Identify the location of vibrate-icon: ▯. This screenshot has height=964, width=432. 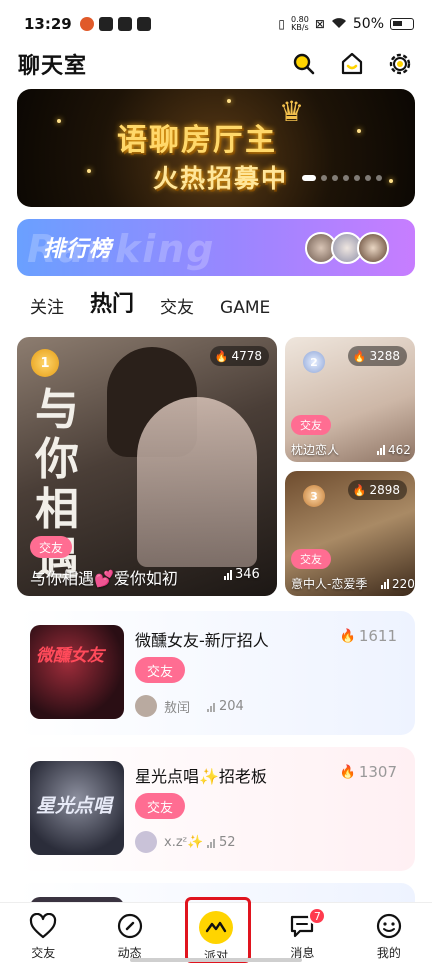
(281, 24).